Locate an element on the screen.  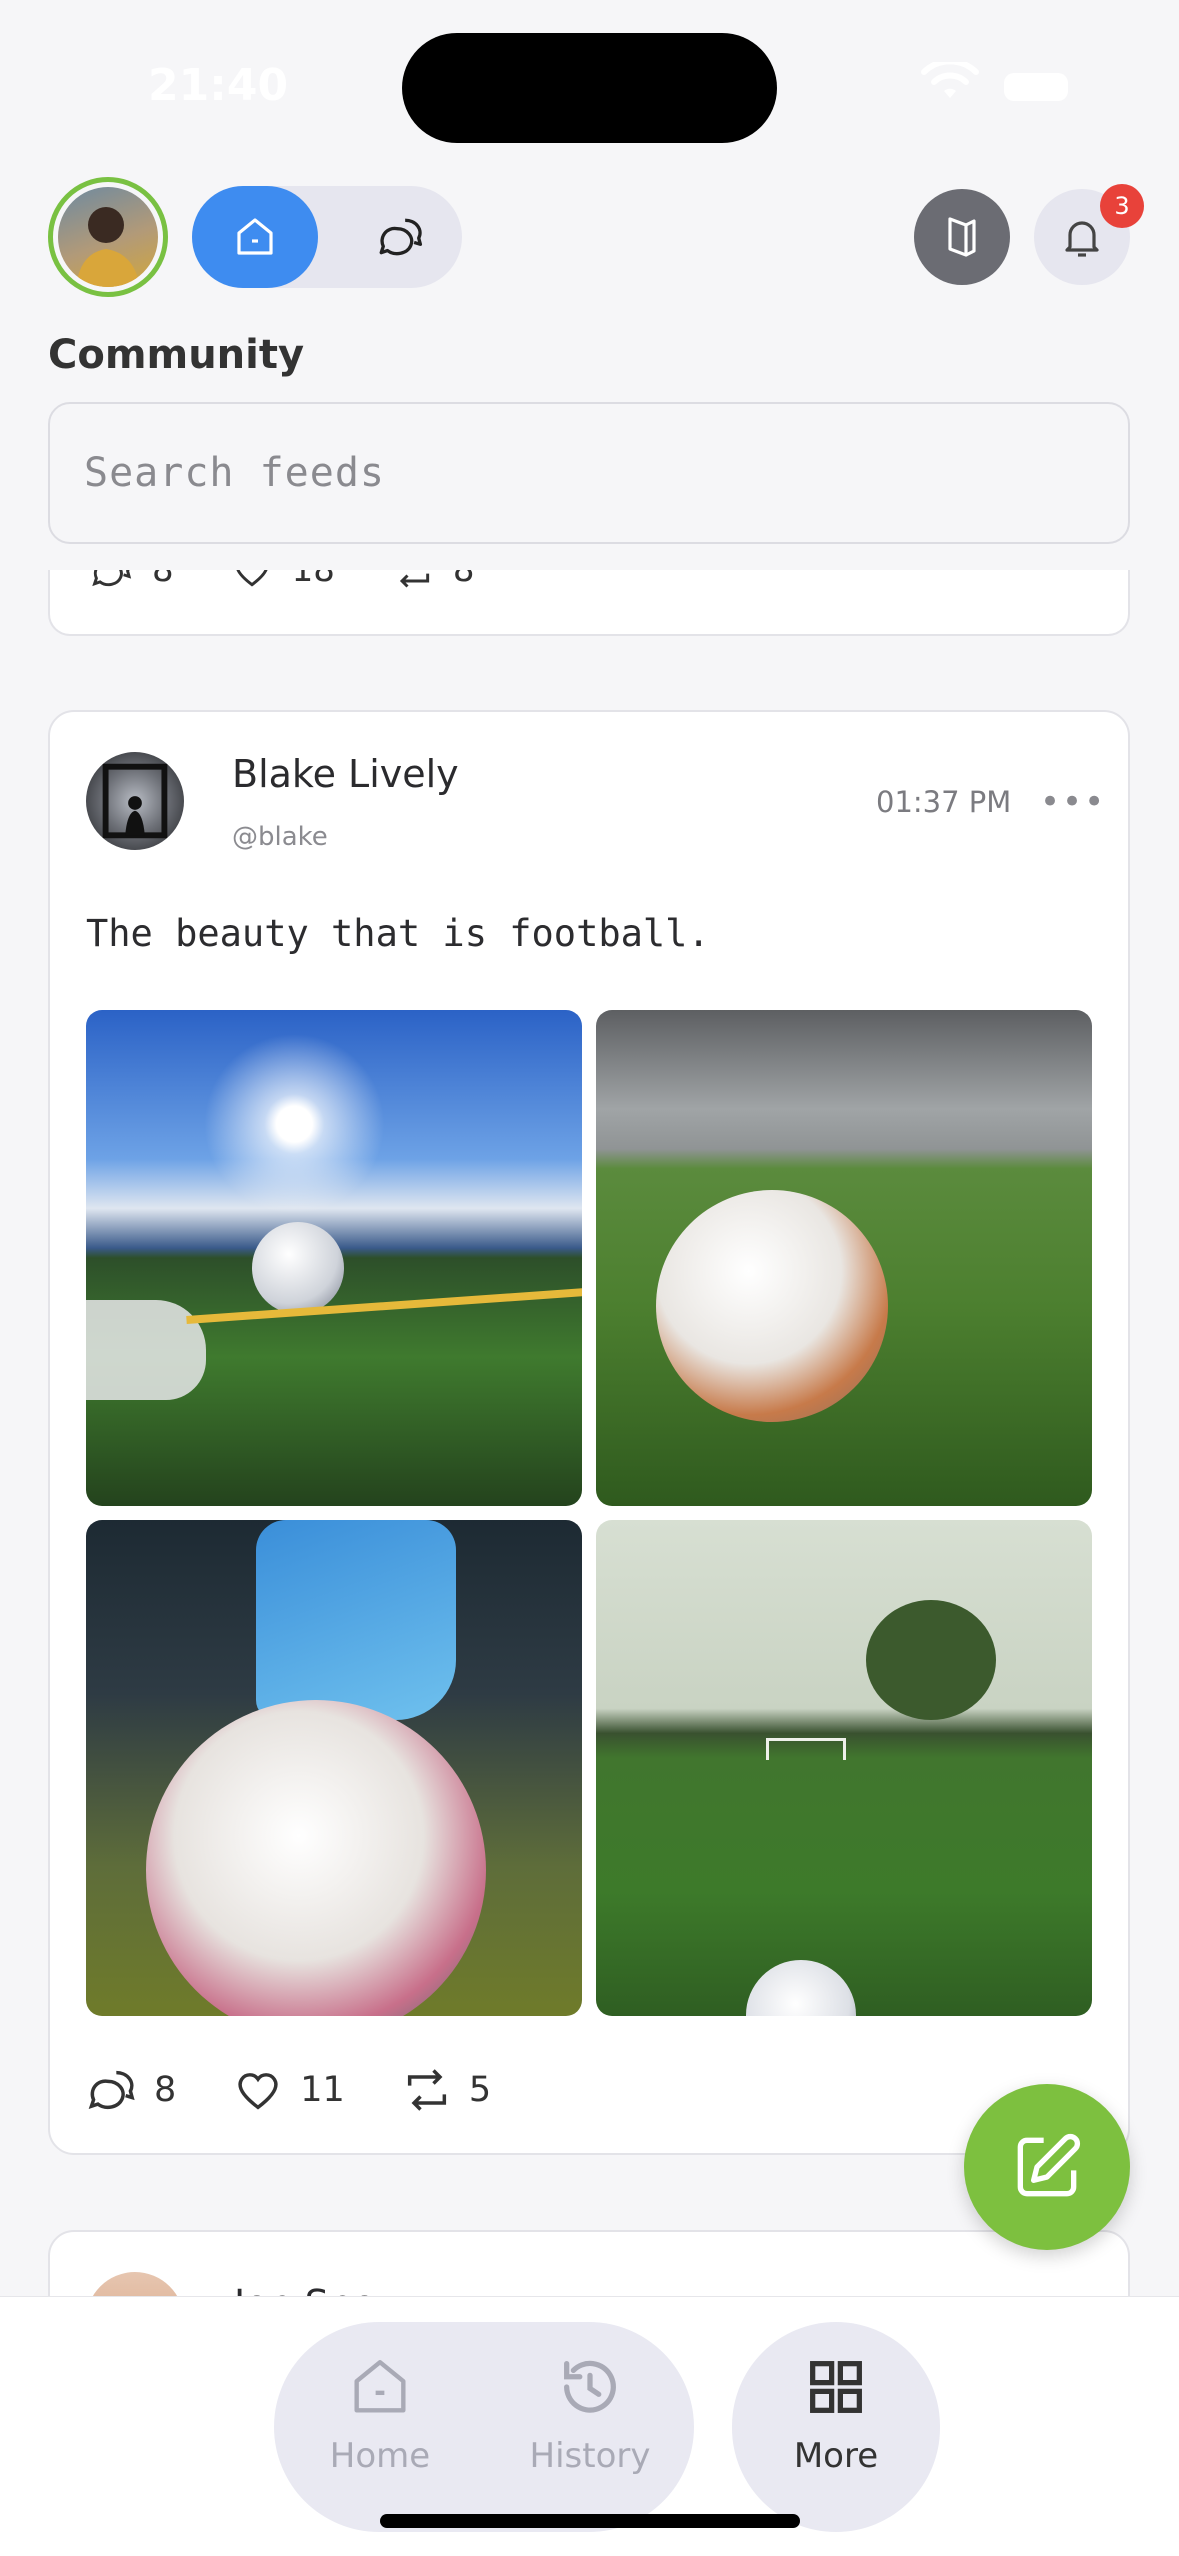
like-count: 11 is located at coordinates (322, 2090).